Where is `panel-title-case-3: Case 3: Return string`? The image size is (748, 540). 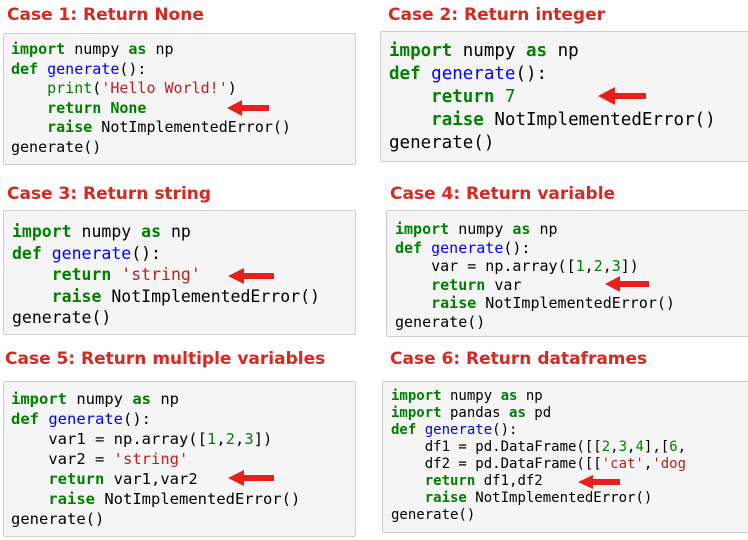 panel-title-case-3: Case 3: Return string is located at coordinates (109, 194).